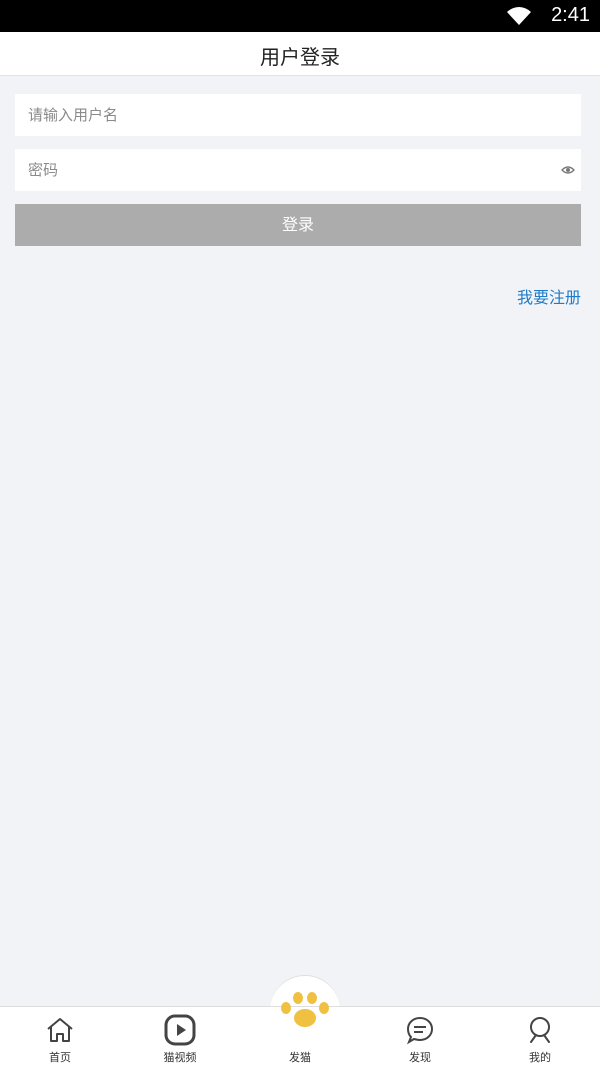 The width and height of the screenshot is (600, 1067). What do you see at coordinates (549, 296) in the screenshot?
I see `register-link: 我要注册` at bounding box center [549, 296].